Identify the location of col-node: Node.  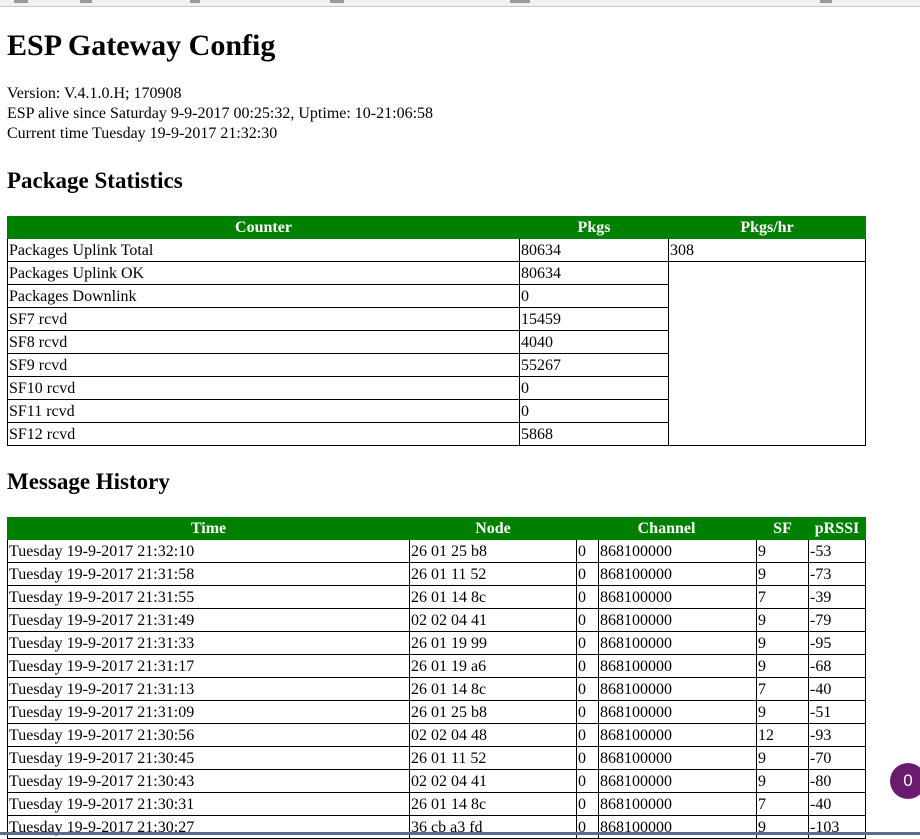
(493, 528).